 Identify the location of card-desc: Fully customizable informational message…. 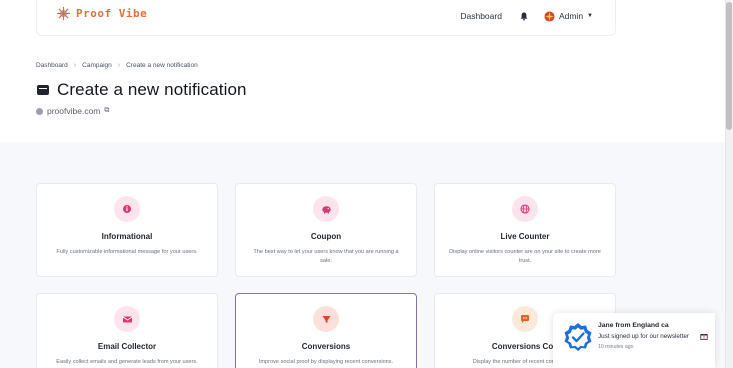
(127, 252).